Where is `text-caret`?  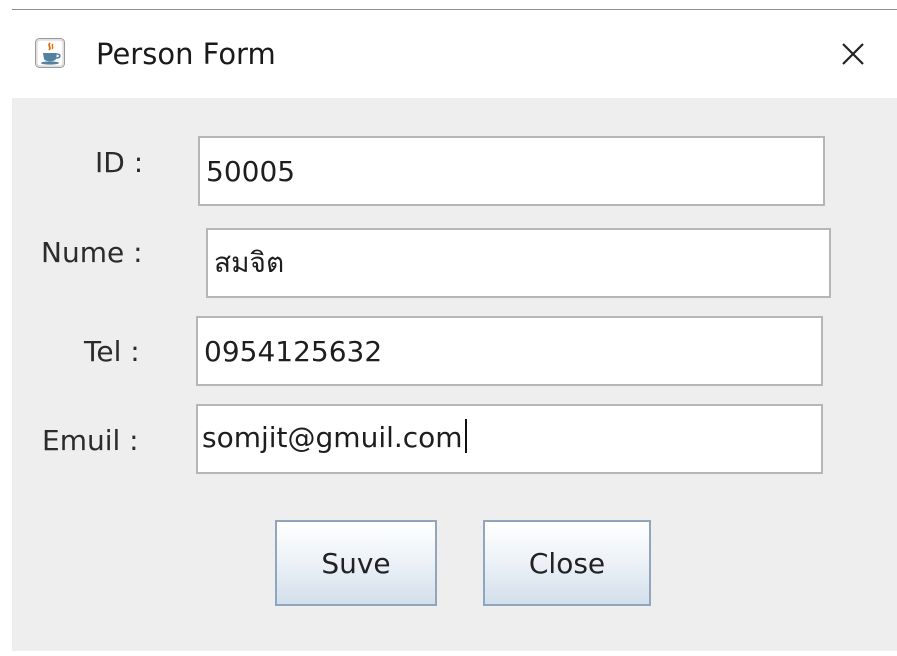 text-caret is located at coordinates (465, 436).